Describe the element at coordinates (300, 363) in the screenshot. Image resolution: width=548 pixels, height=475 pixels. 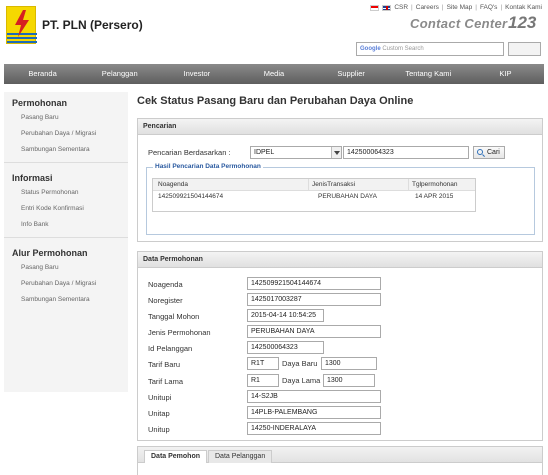
I see `daya-baru-label: Daya Baru` at that location.